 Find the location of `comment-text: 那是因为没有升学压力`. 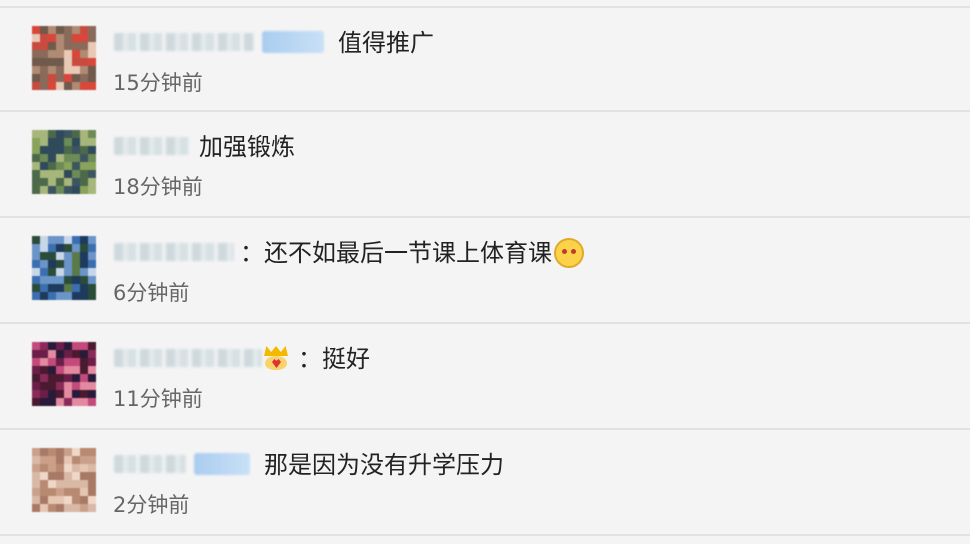

comment-text: 那是因为没有升学压力 is located at coordinates (384, 465).